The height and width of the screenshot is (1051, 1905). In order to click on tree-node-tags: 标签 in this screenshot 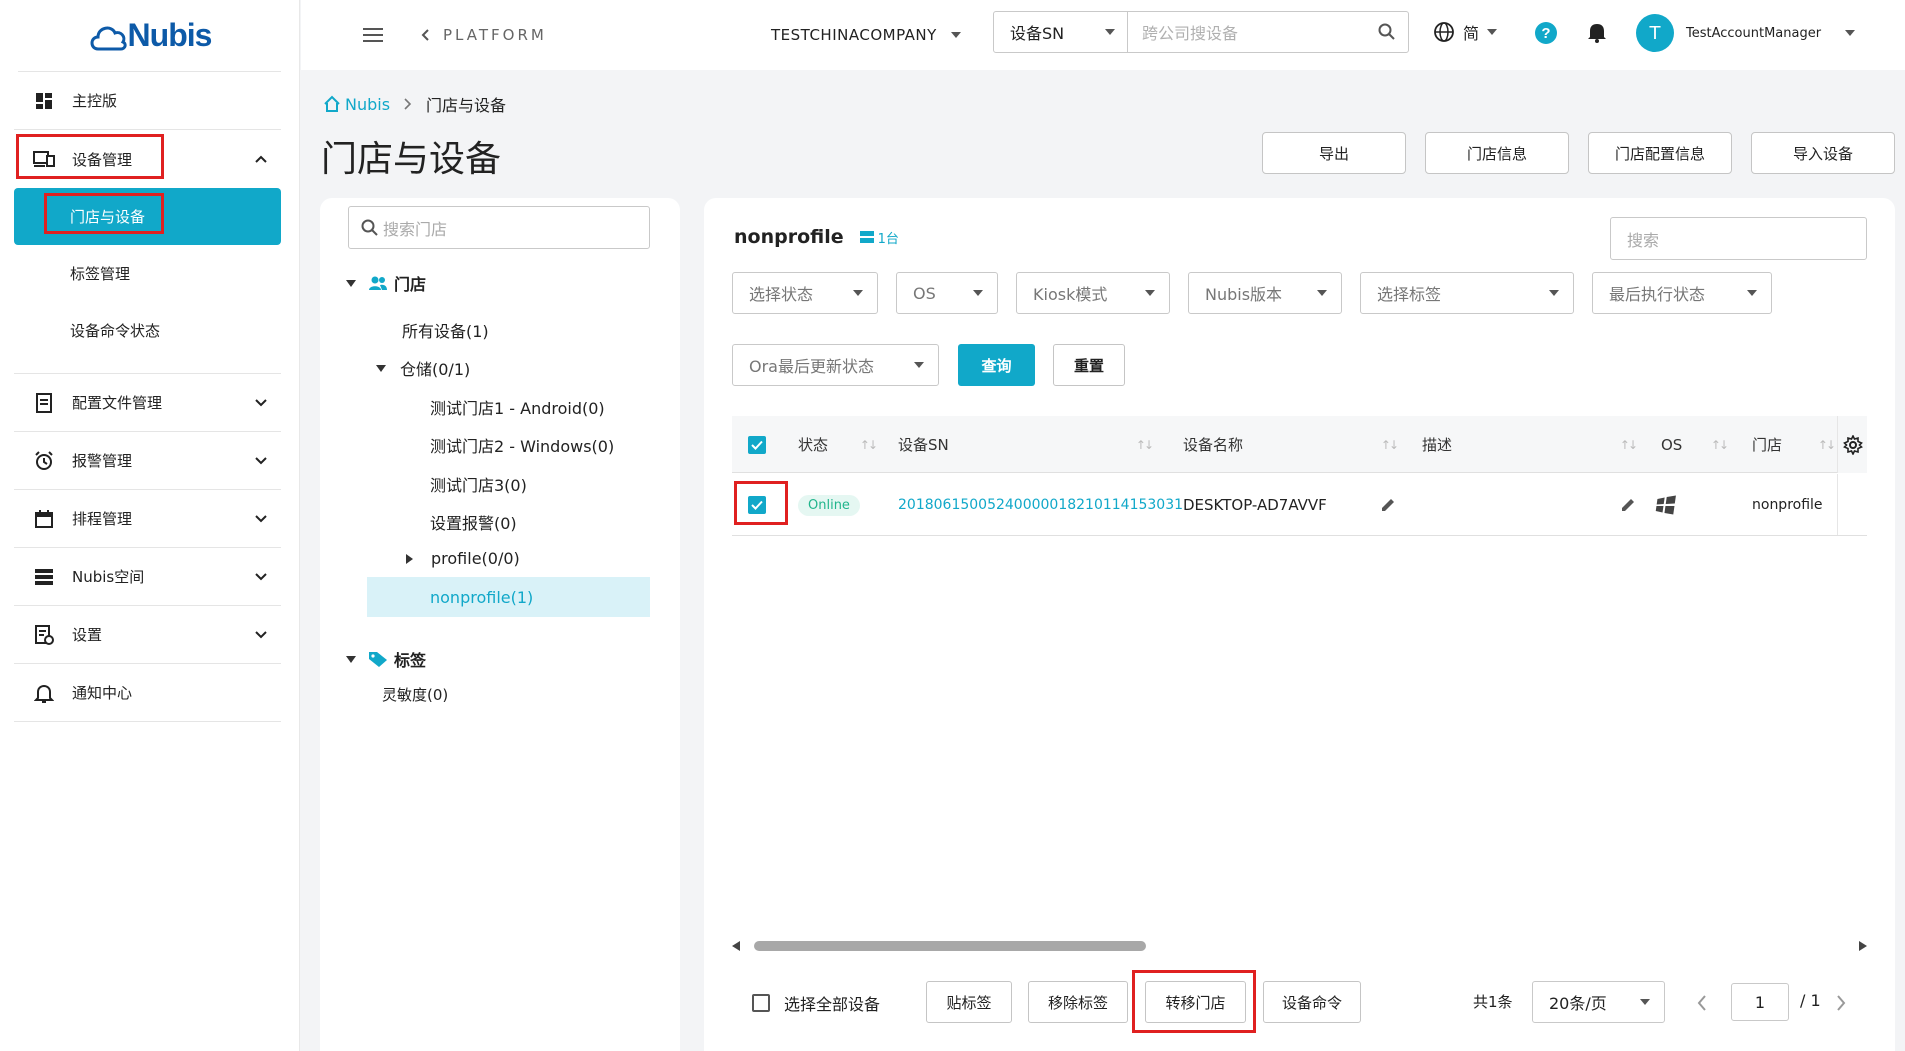, I will do `click(386, 659)`.